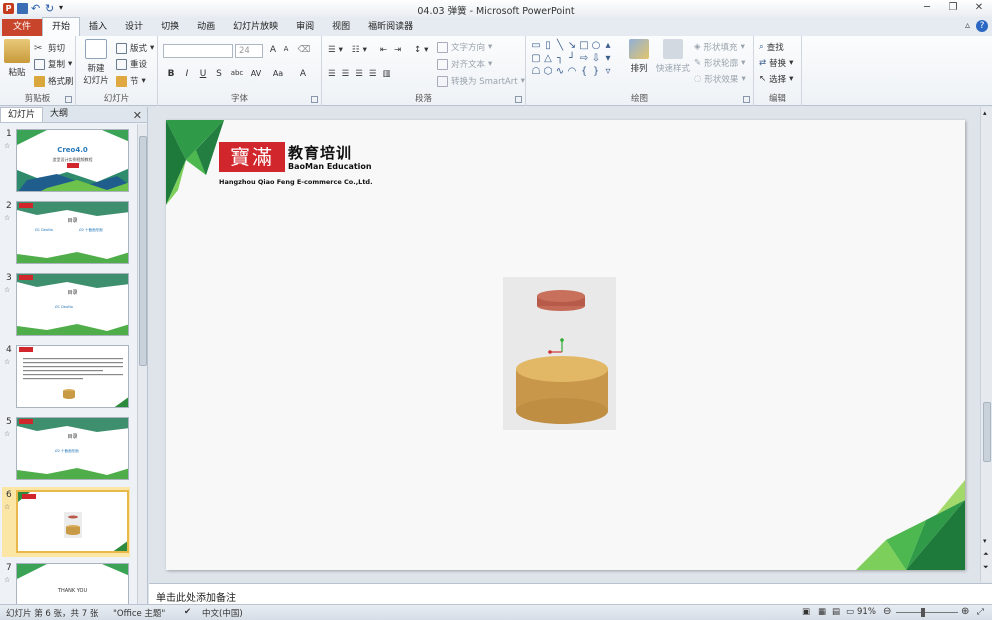  What do you see at coordinates (273, 50) in the screenshot?
I see `grow-font-button: A` at bounding box center [273, 50].